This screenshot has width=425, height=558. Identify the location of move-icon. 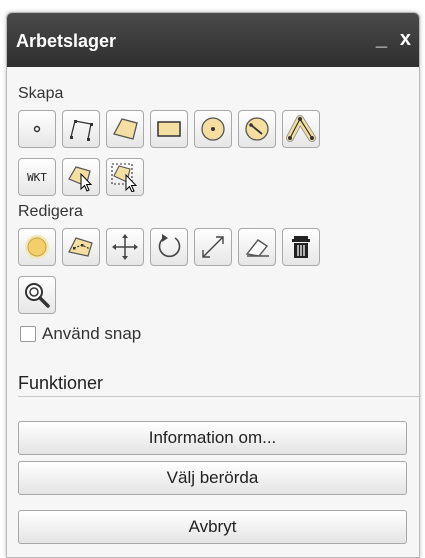
(125, 247).